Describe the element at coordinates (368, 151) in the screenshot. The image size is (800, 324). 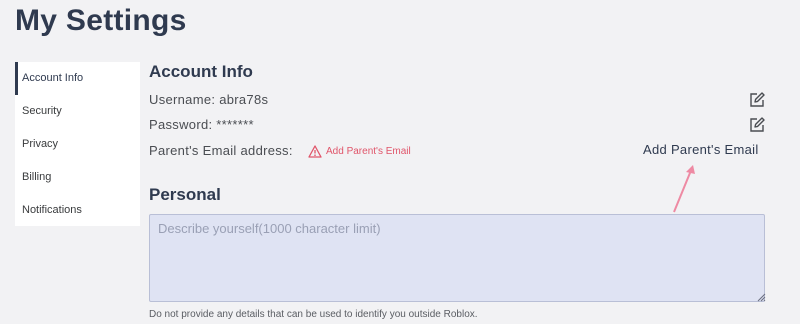
I see `add-parent-email-warning-text: Add Parent's Email` at that location.